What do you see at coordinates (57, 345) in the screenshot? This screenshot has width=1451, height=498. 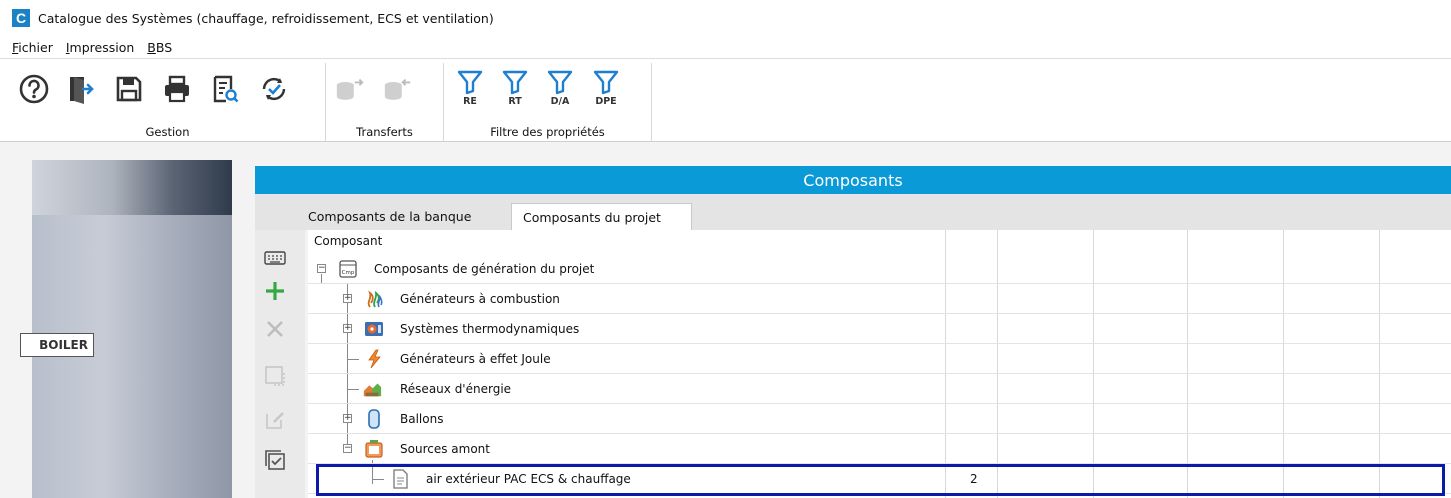 I see `boiler-badge: BOILER` at bounding box center [57, 345].